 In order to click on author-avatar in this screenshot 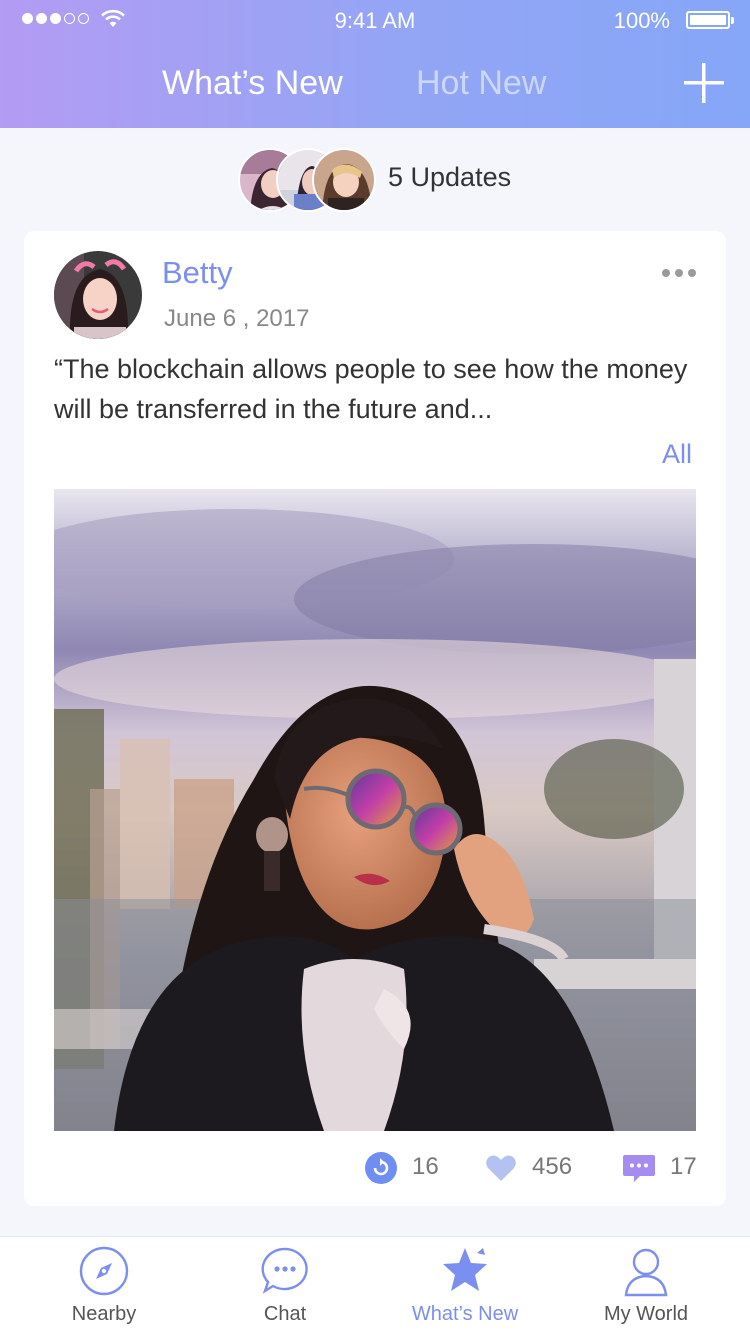, I will do `click(98, 295)`.